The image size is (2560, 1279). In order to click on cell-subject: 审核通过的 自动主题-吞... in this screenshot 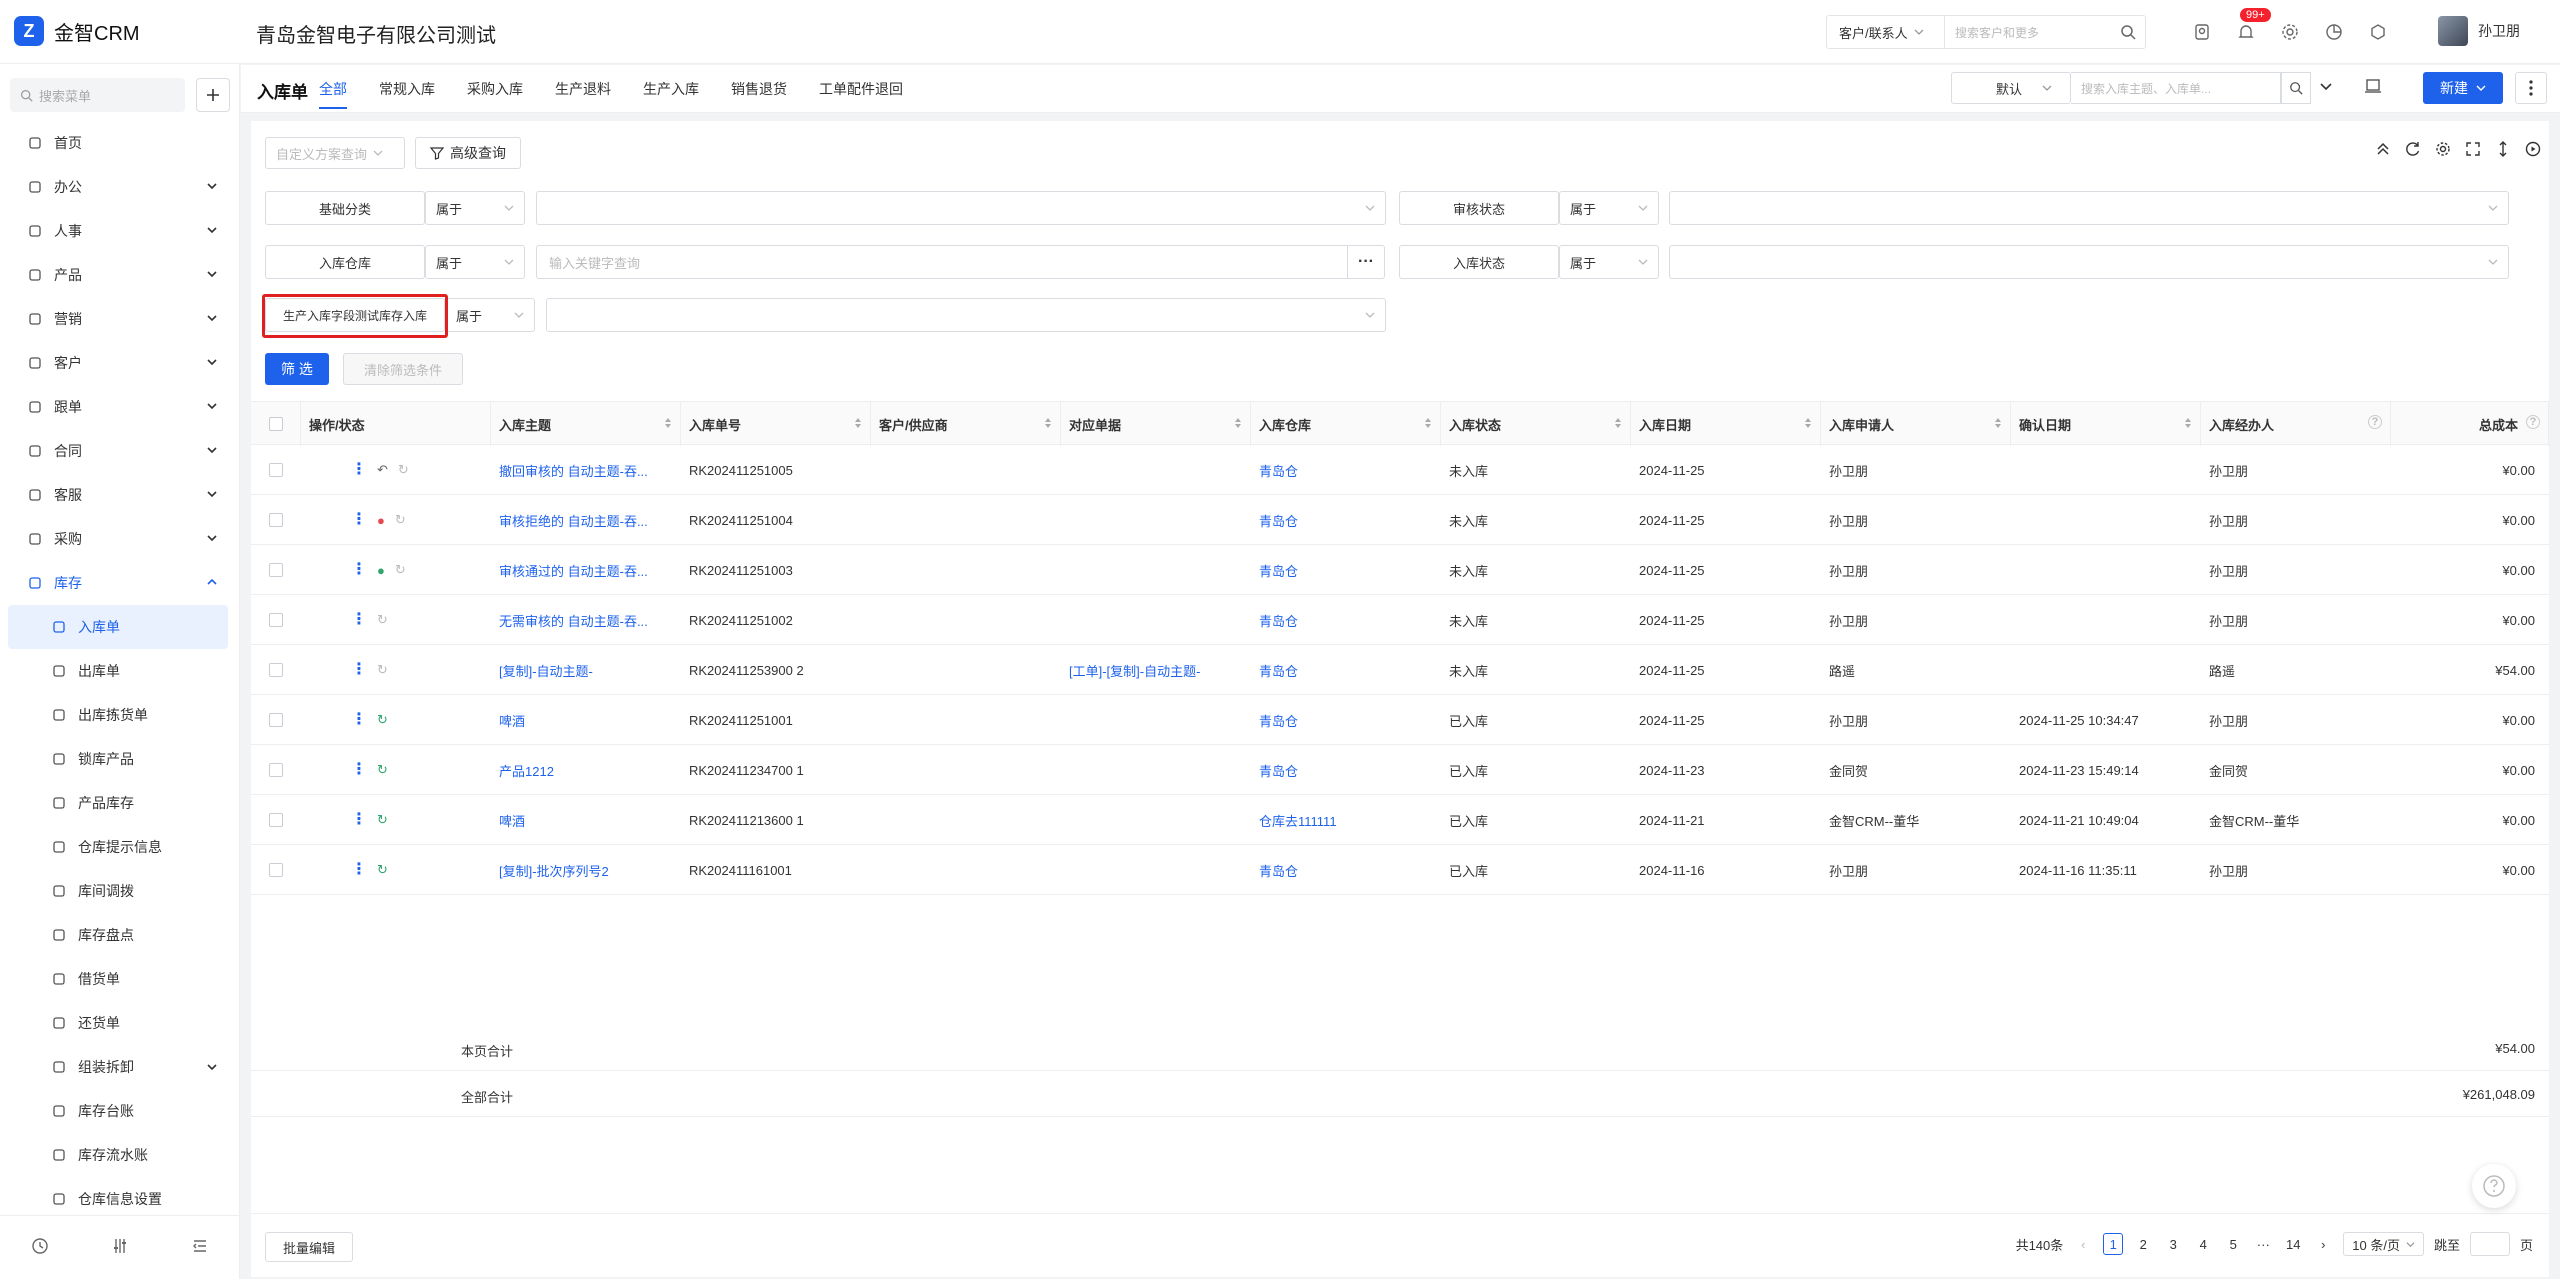, I will do `click(573, 570)`.